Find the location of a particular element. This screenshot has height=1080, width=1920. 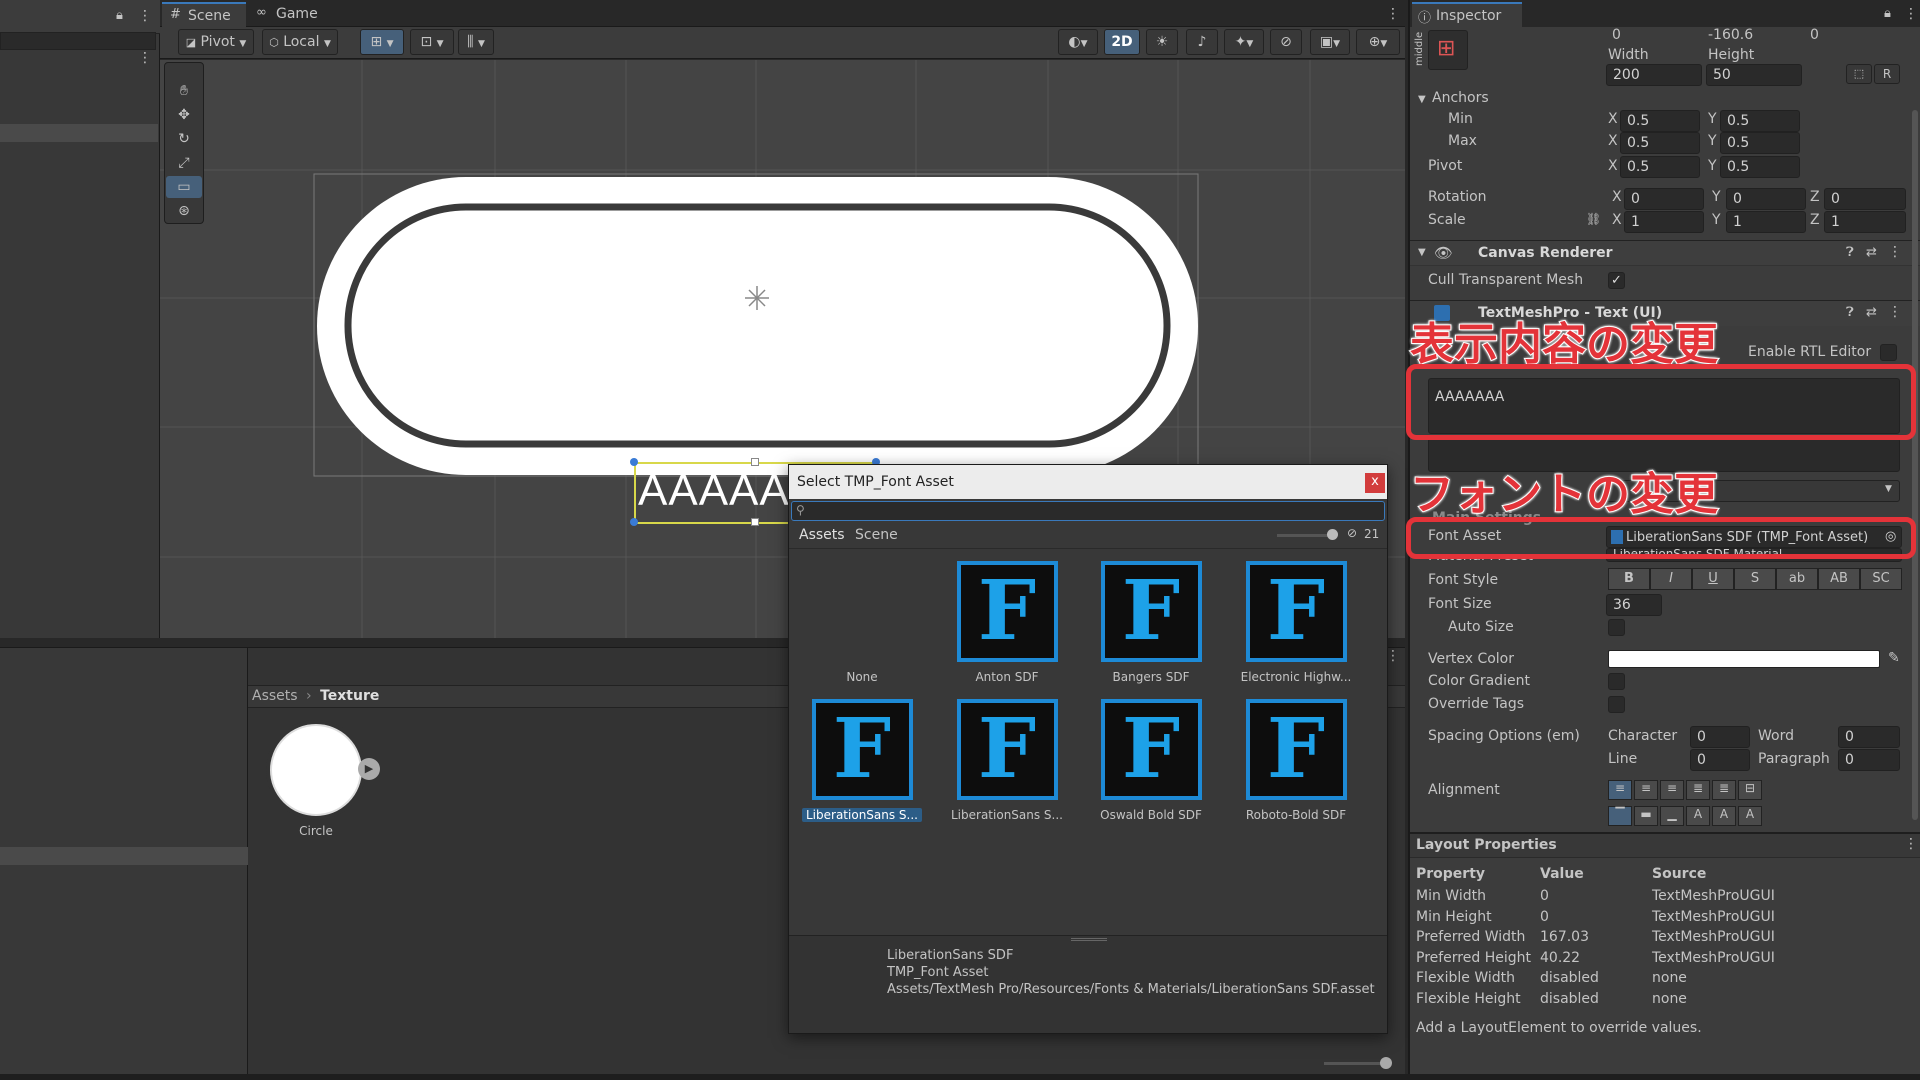

picker-search-input: ⚲ is located at coordinates (1088, 511).